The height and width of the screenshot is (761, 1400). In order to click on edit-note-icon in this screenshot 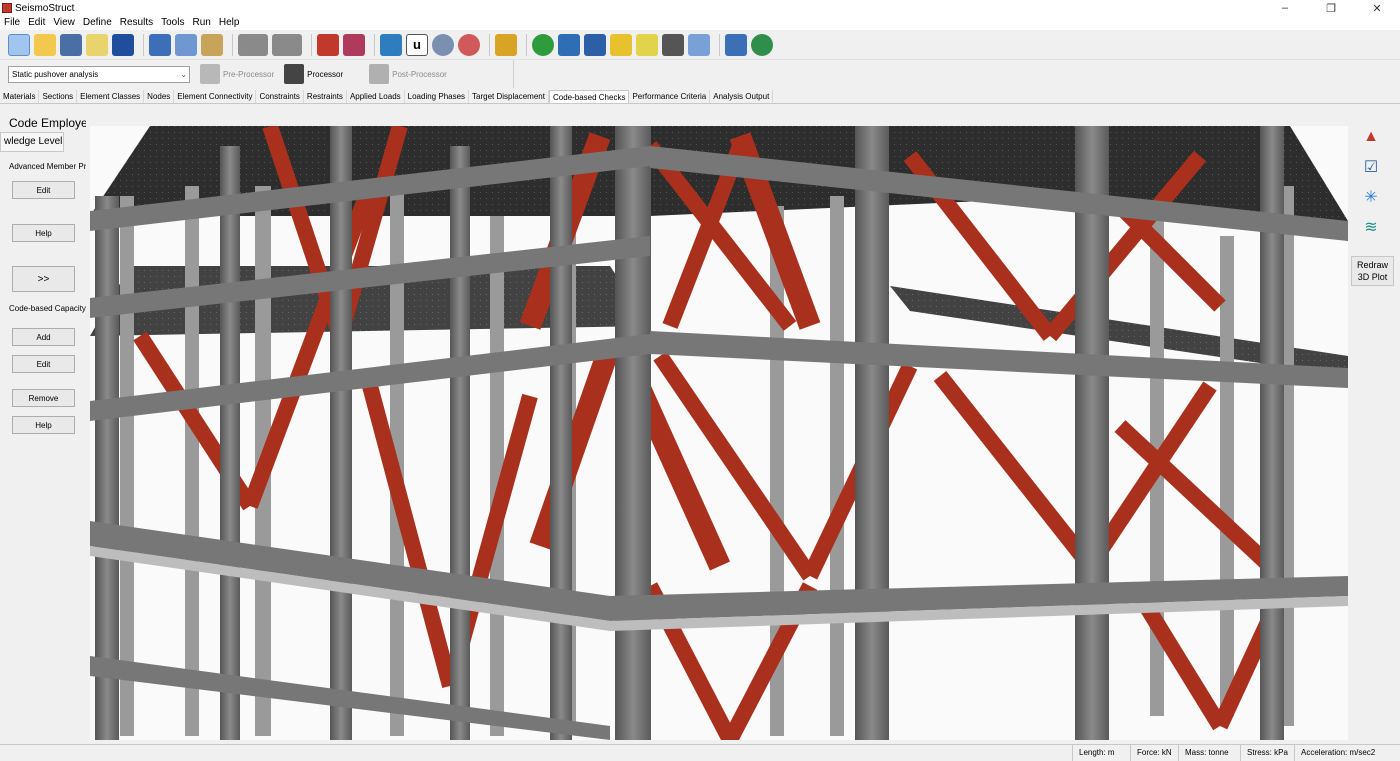, I will do `click(736, 44)`.